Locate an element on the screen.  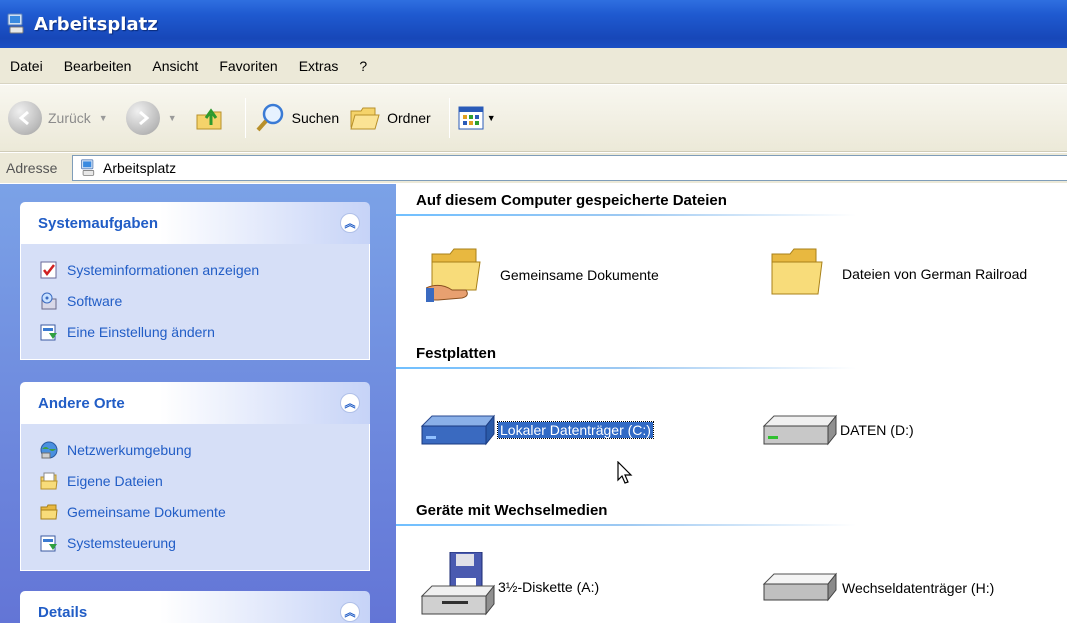
menu-bearbeiten: Bearbeiten is located at coordinates (98, 66).